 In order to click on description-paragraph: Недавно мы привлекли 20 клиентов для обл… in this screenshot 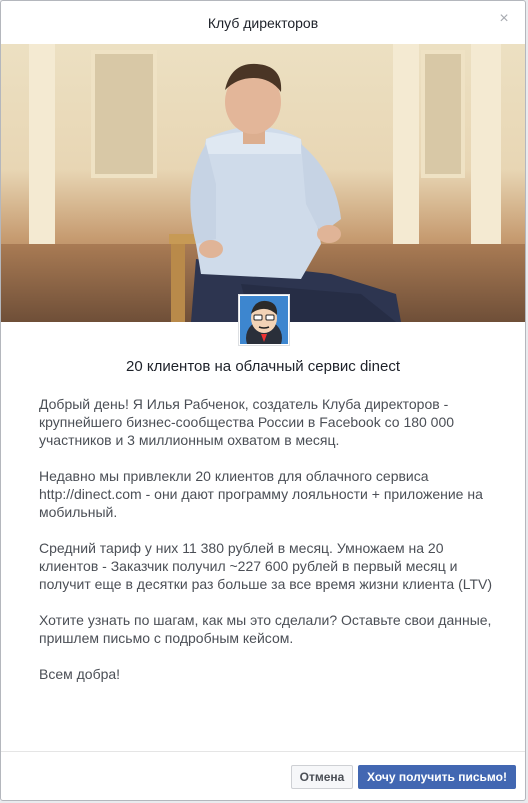, I will do `click(261, 494)`.